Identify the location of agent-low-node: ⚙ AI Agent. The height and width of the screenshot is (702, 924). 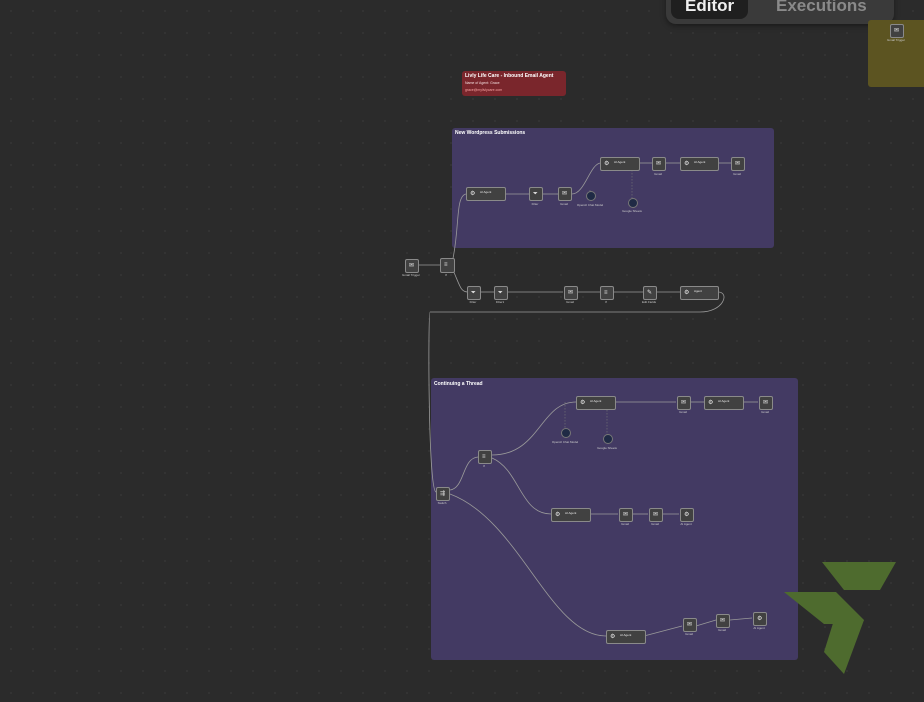
(626, 637).